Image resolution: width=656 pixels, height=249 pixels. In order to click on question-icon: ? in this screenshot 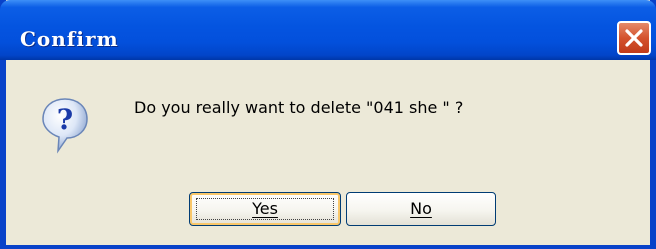, I will do `click(65, 126)`.